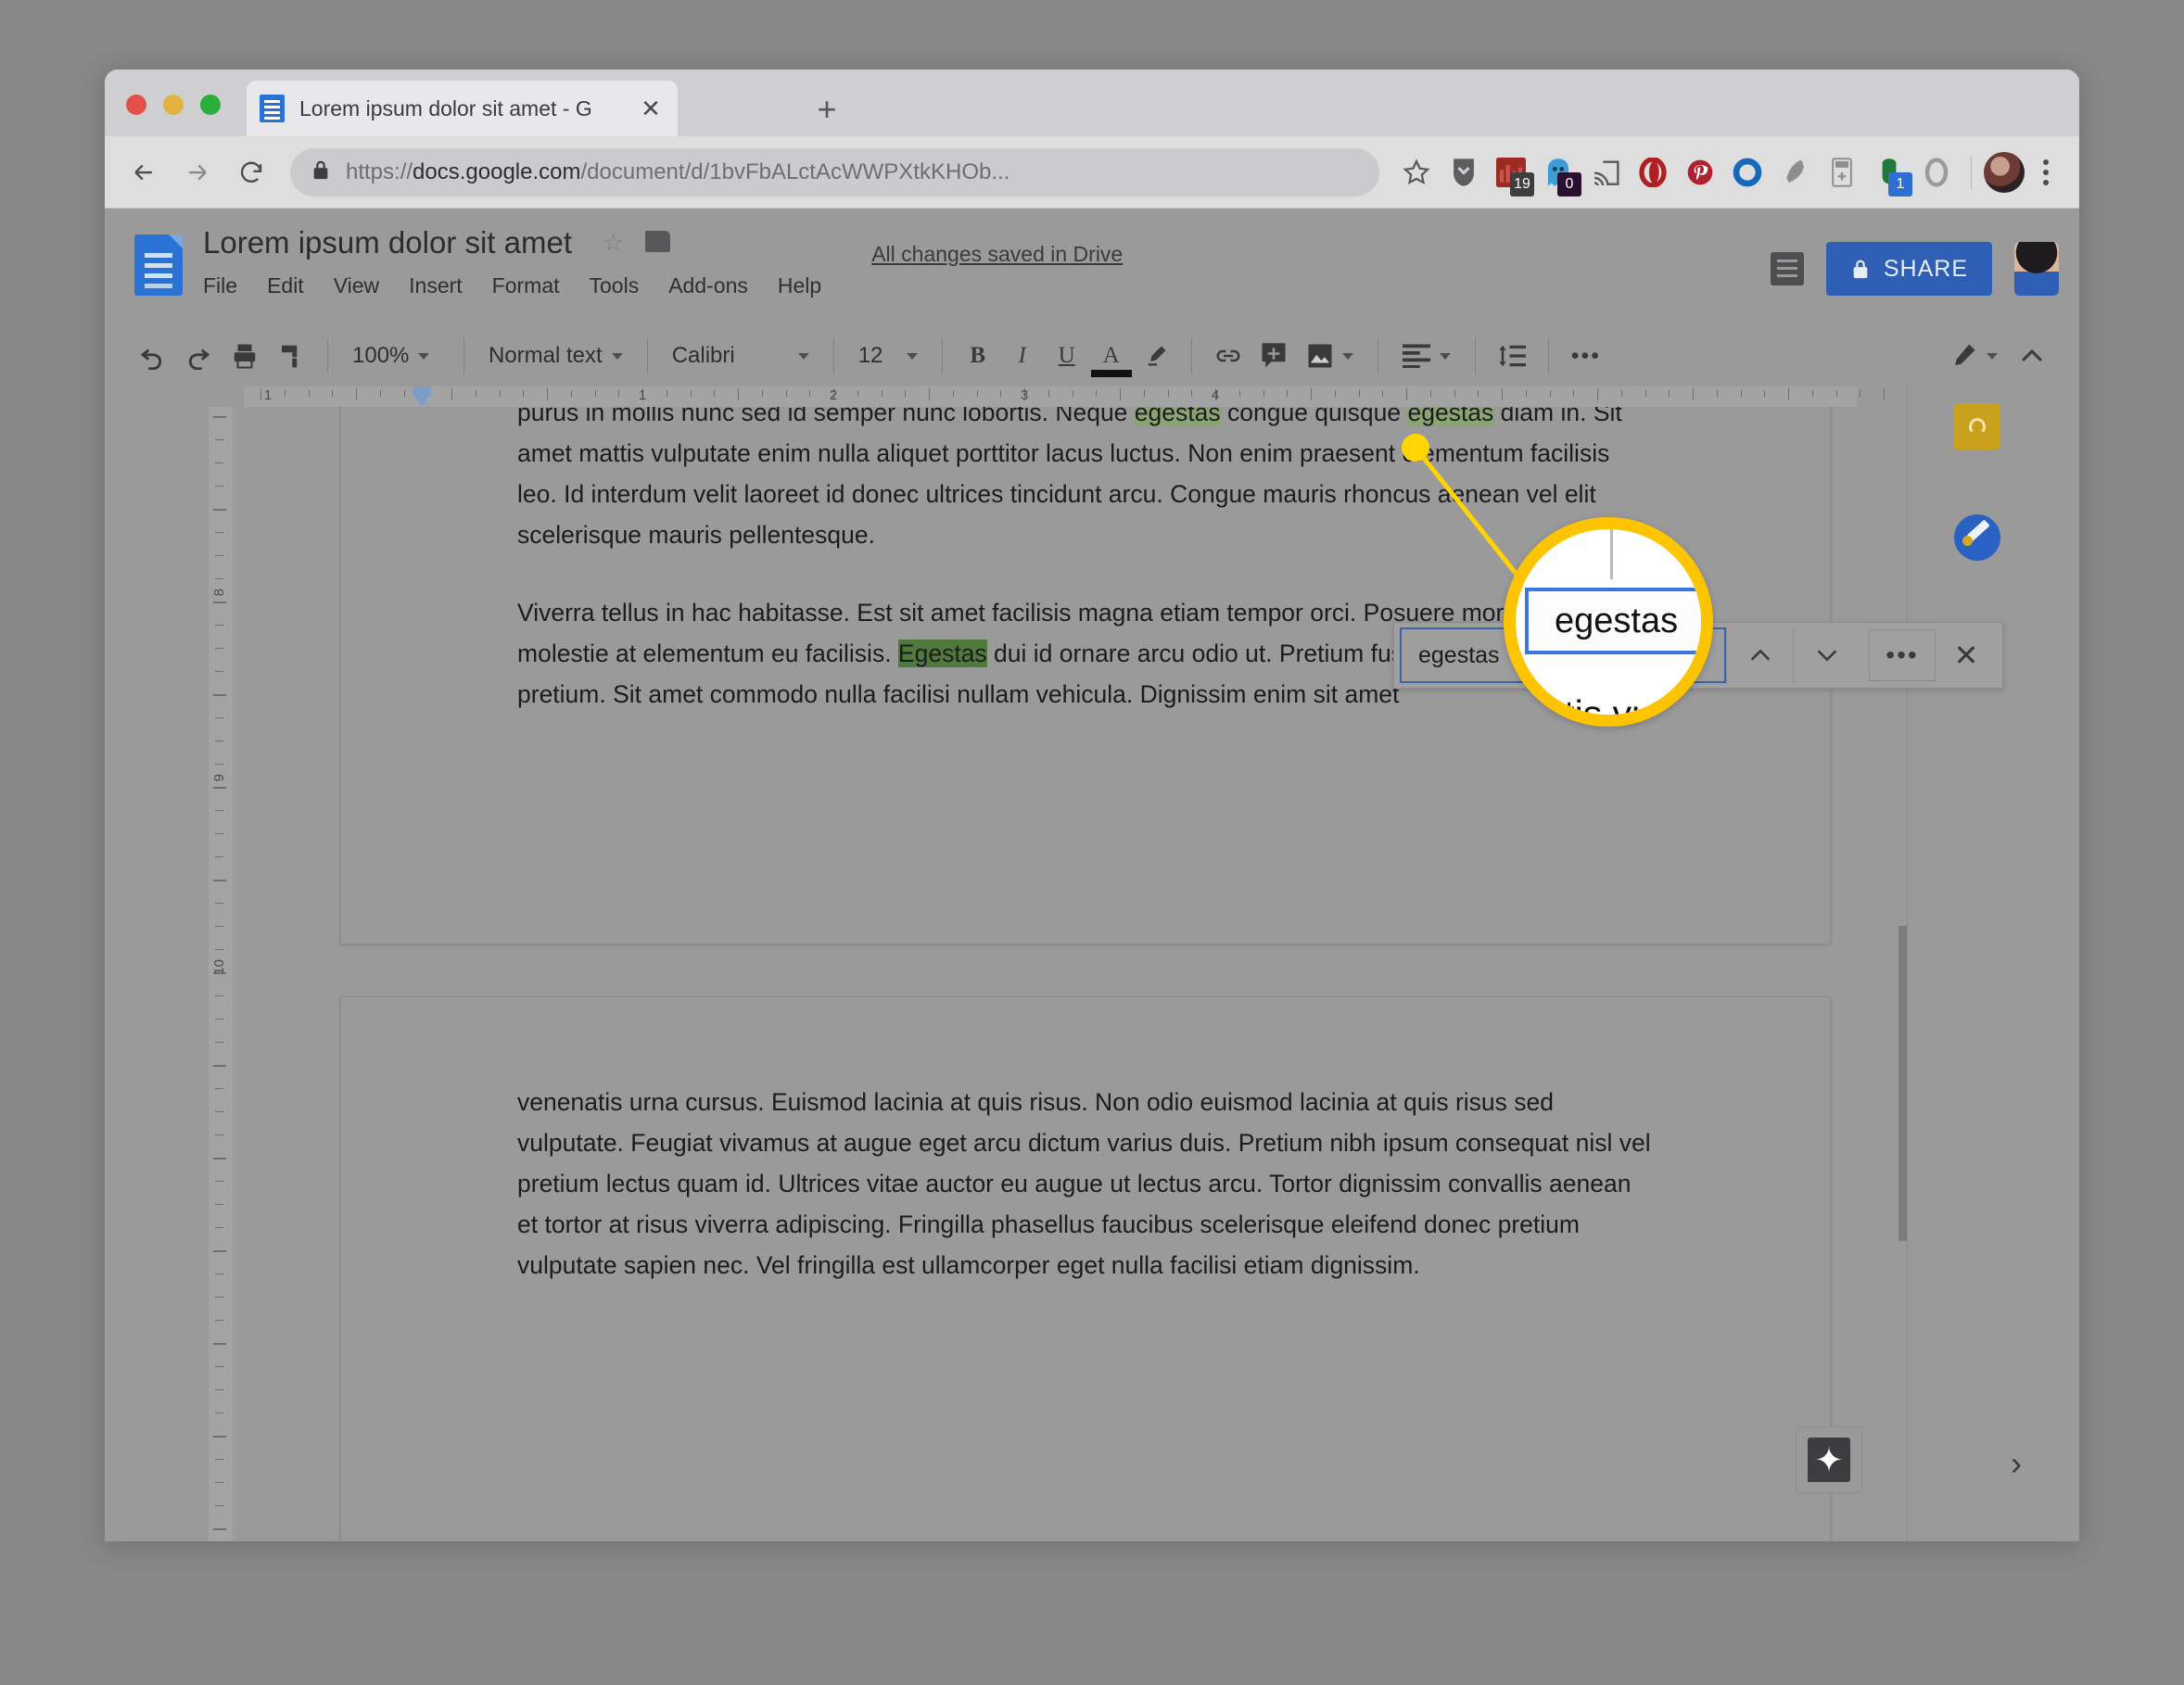 The width and height of the screenshot is (2184, 1685). Describe the element at coordinates (2032, 356) in the screenshot. I see `collapse-toolbar-button` at that location.